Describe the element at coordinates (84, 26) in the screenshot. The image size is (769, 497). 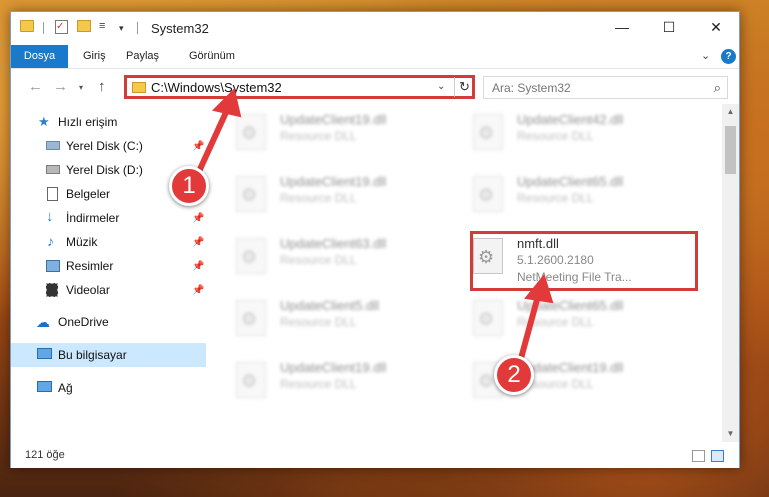
I see `new-folder-icon` at that location.